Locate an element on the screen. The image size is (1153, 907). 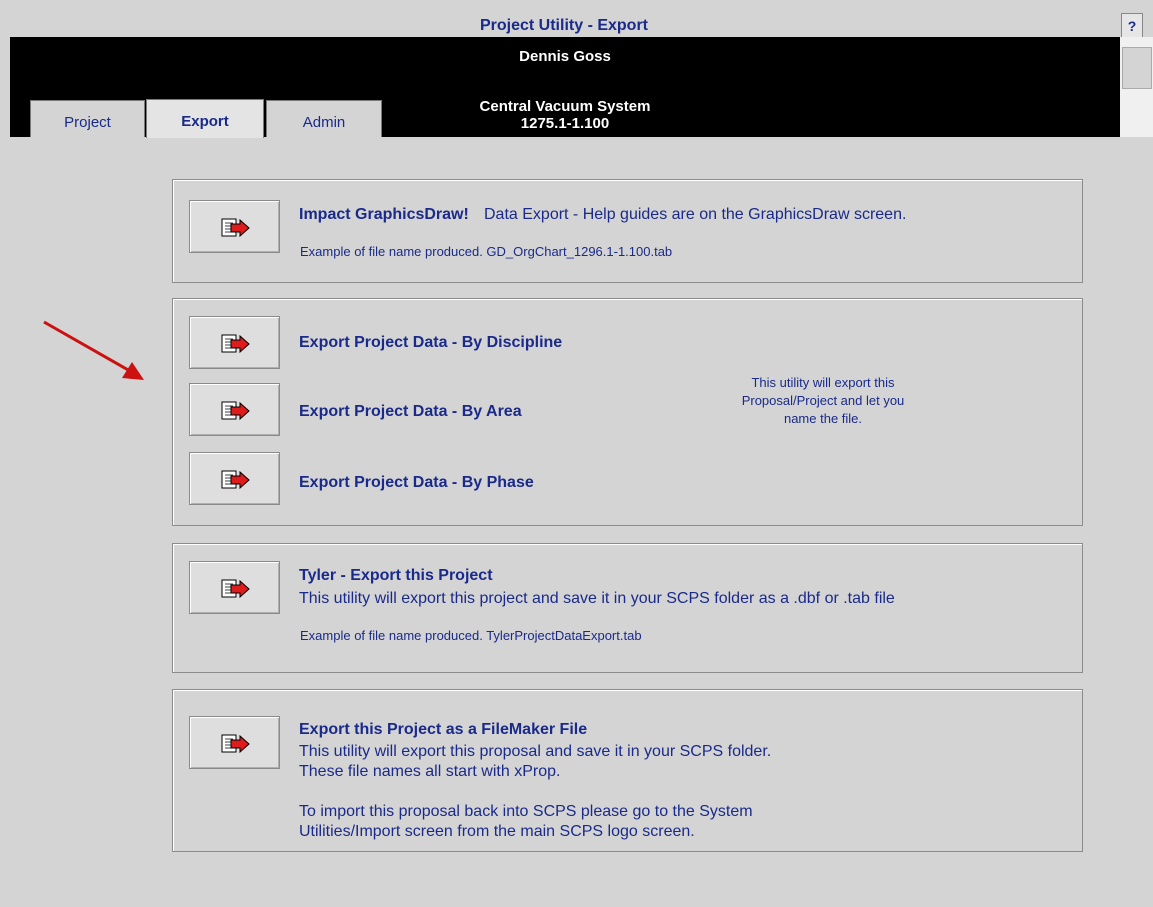
project-heading: Central Vacuum System 1275.1-1.100 is located at coordinates (565, 115).